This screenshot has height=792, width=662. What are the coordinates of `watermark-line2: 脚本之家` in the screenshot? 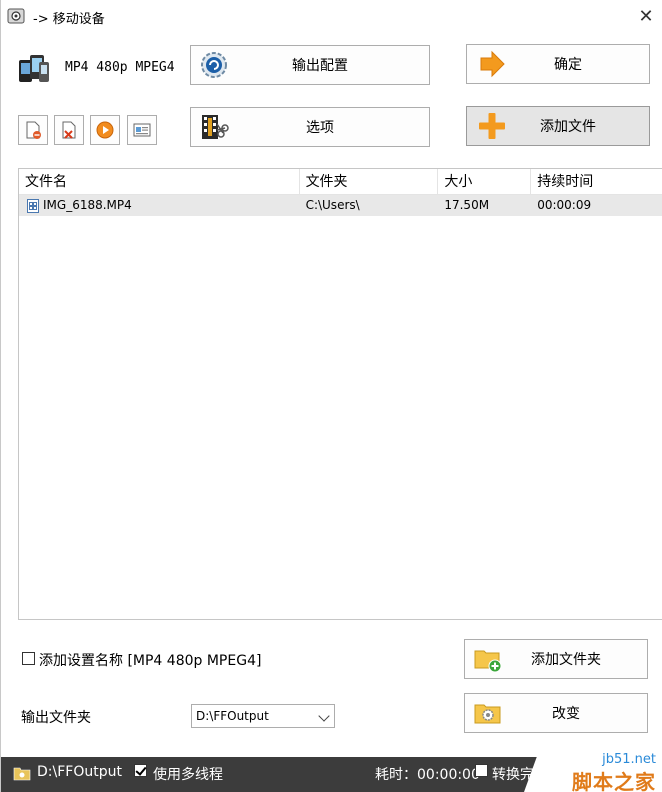 It's located at (614, 781).